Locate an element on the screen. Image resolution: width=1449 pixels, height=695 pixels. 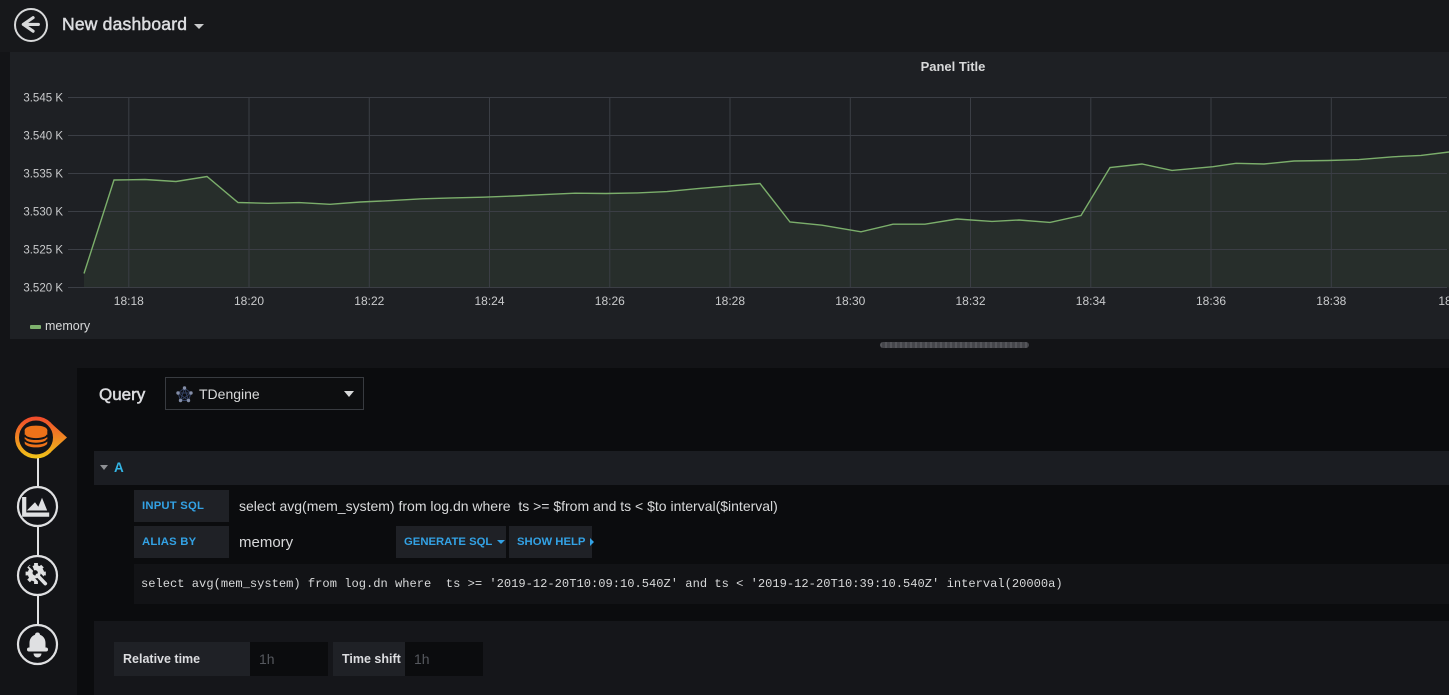
svg-text: 18:22 is located at coordinates (369, 301).